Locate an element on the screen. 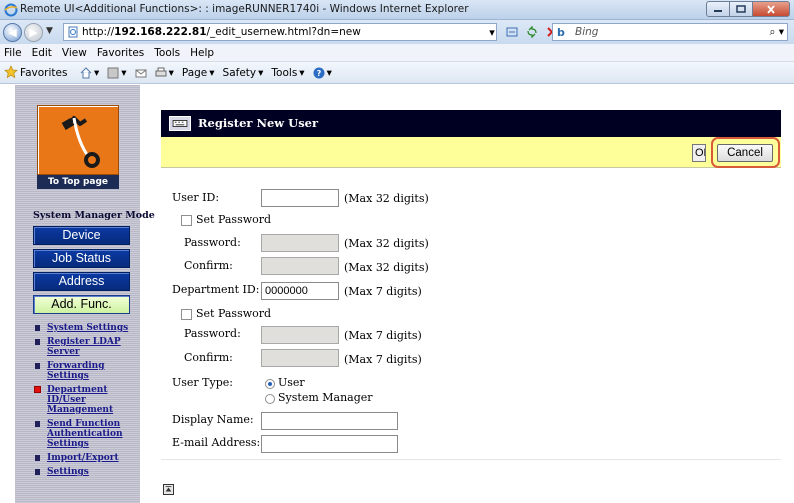 This screenshot has width=794, height=503. to-top-page-link: To Top page is located at coordinates (78, 182).